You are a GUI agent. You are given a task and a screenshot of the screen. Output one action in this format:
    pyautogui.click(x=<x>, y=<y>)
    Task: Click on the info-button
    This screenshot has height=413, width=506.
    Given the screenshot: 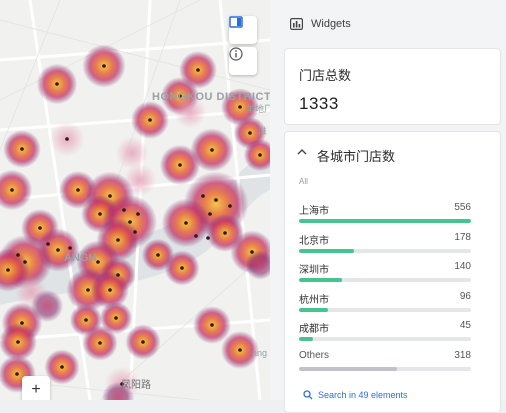 What is the action you would take?
    pyautogui.click(x=243, y=61)
    